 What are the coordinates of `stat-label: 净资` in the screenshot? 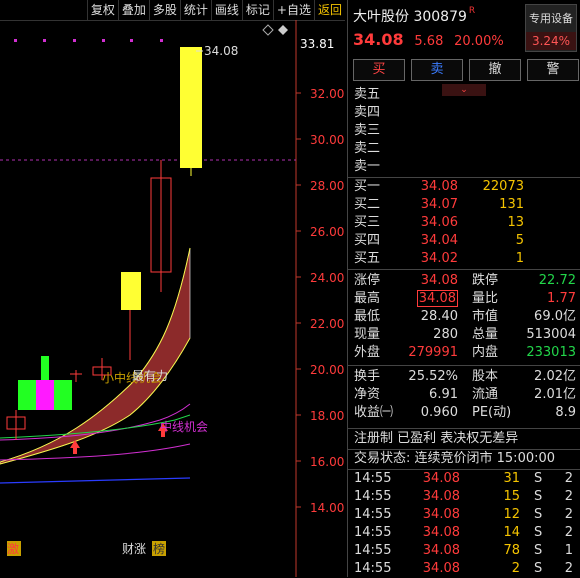 It's located at (367, 394).